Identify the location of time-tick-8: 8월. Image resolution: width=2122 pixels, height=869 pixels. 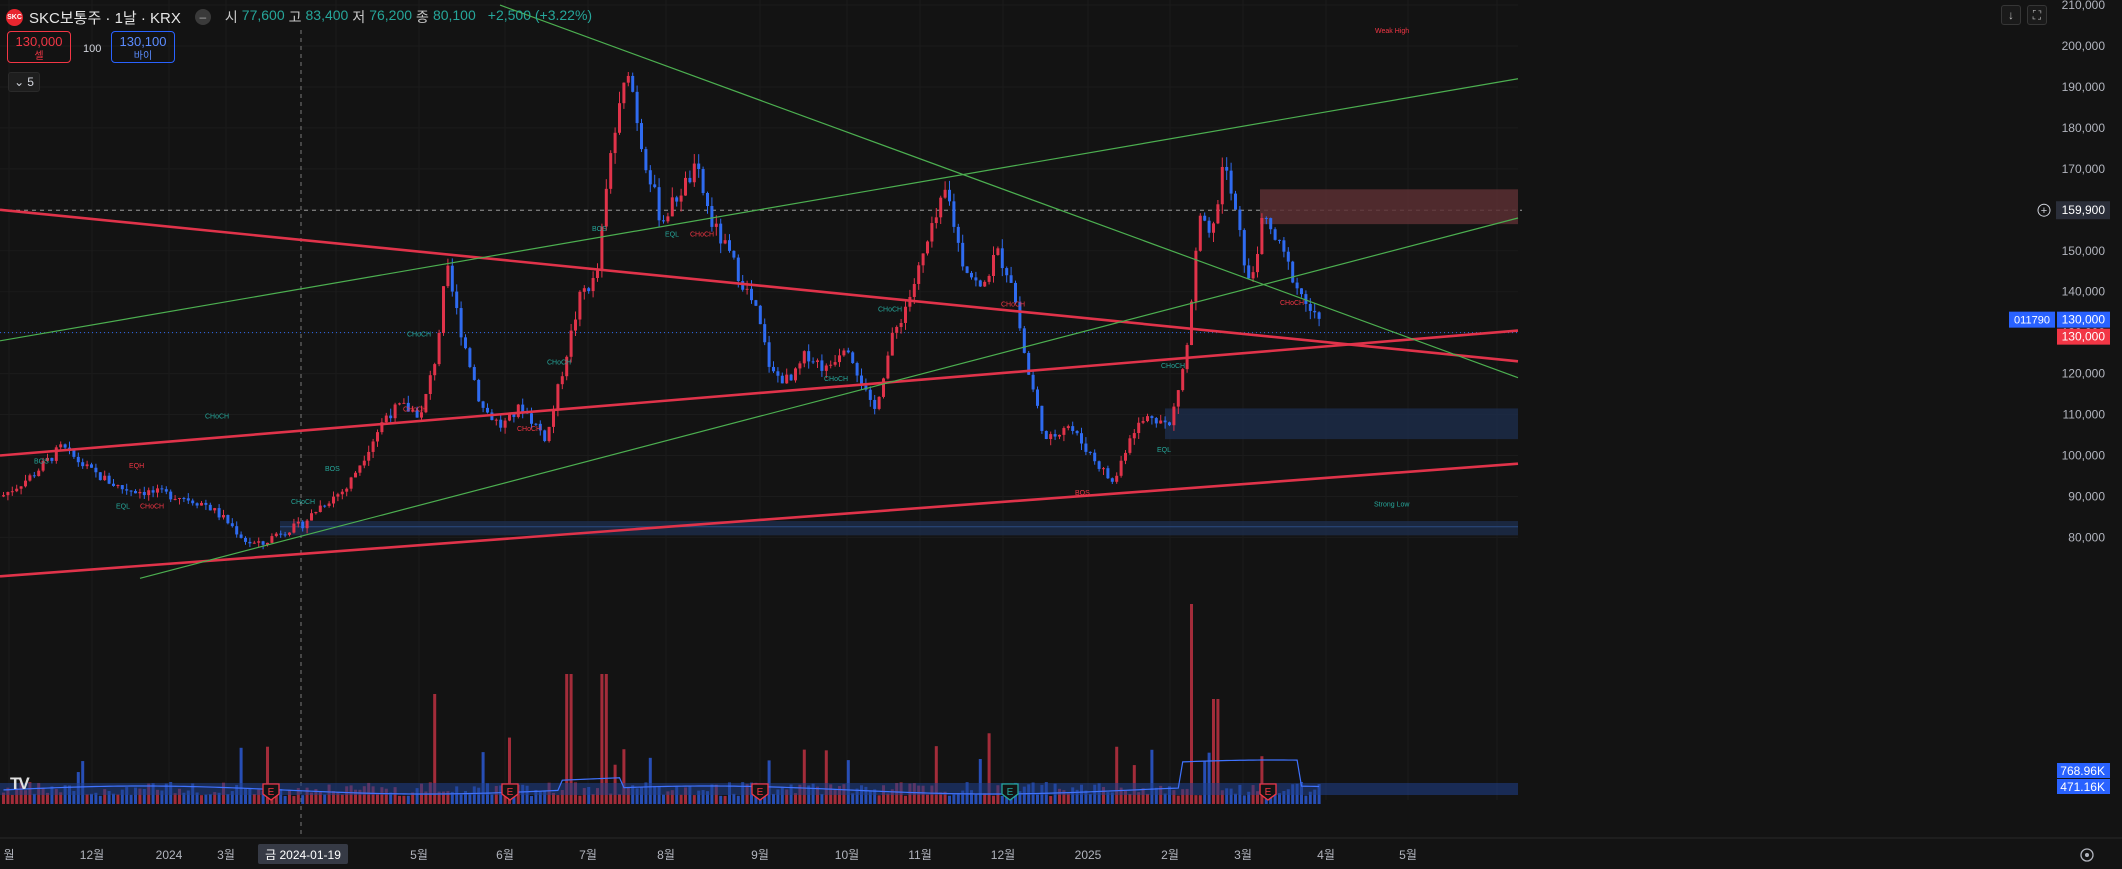
(666, 855).